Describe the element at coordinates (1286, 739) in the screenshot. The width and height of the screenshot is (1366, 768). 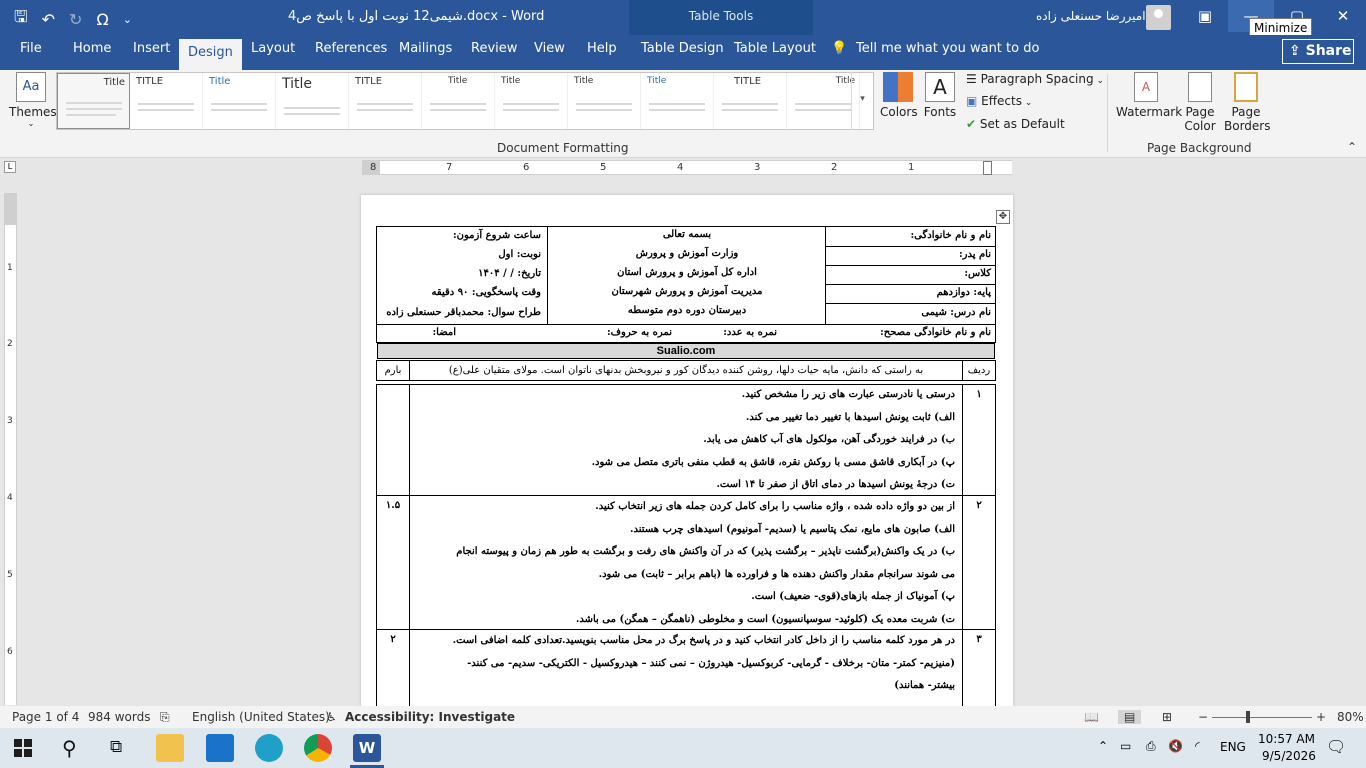
I see `clock-time: 10:57 AM` at that location.